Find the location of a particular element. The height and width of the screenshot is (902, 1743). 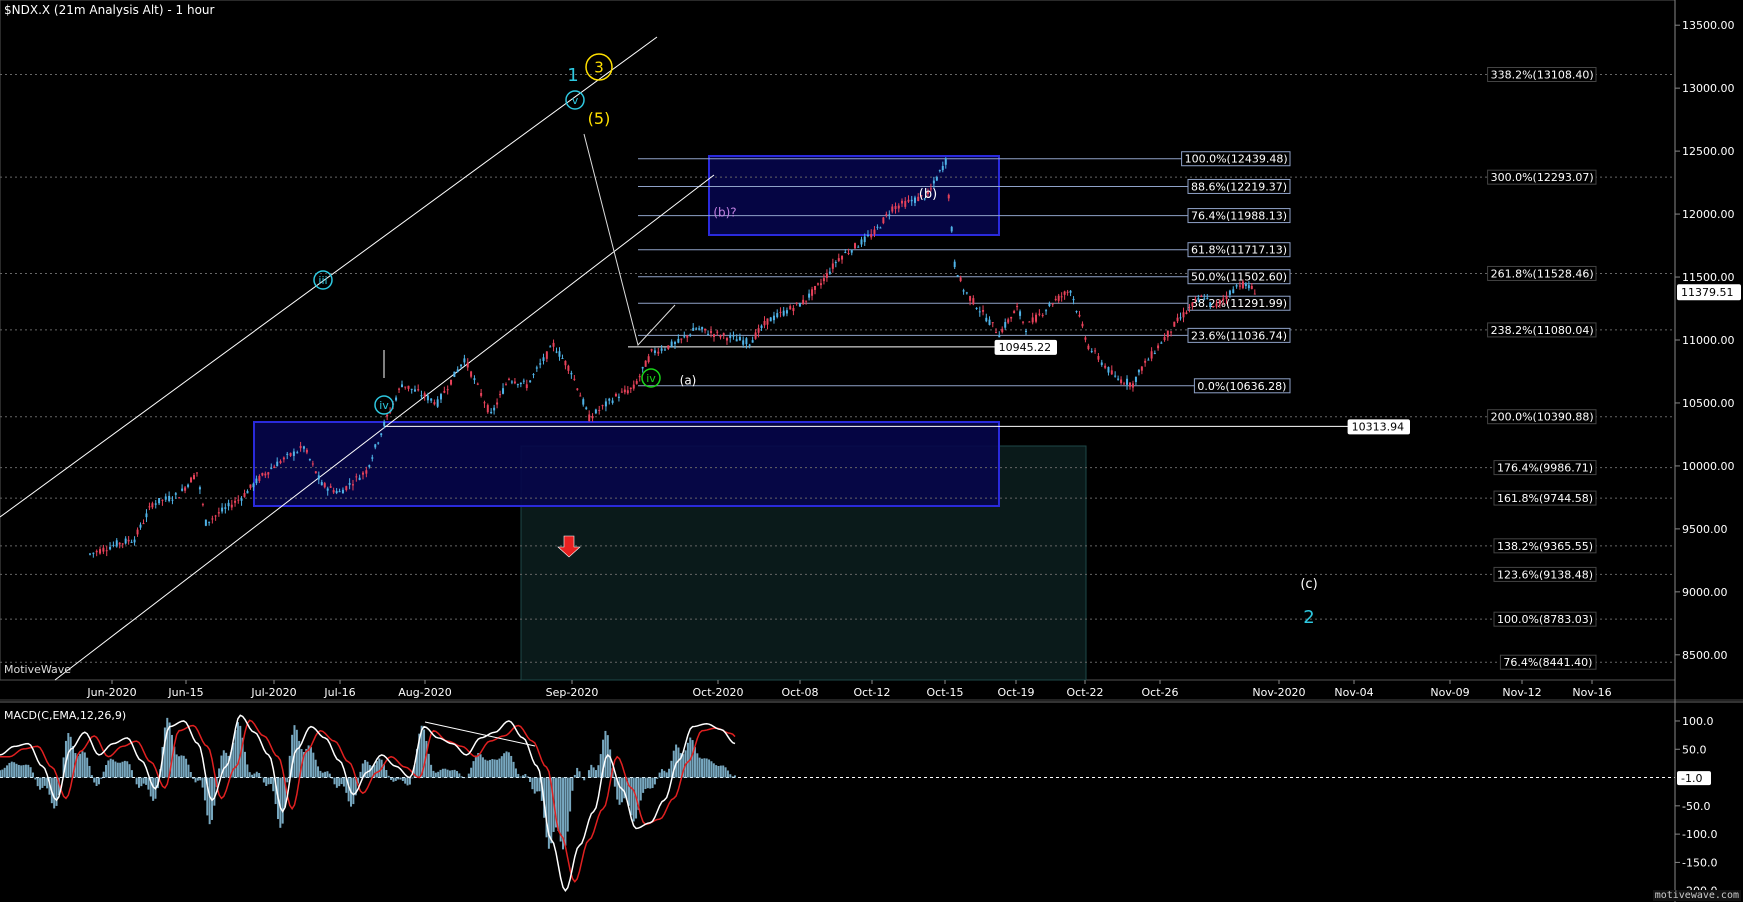

wave-label: (b)? is located at coordinates (724, 213).